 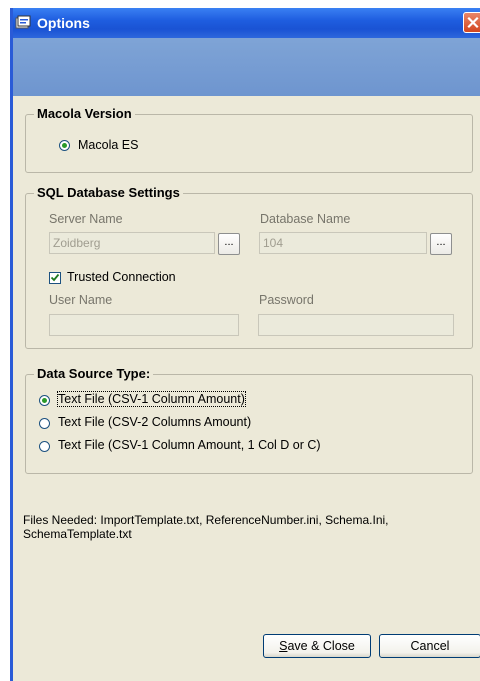 I want to click on header-banner, so click(x=246, y=67).